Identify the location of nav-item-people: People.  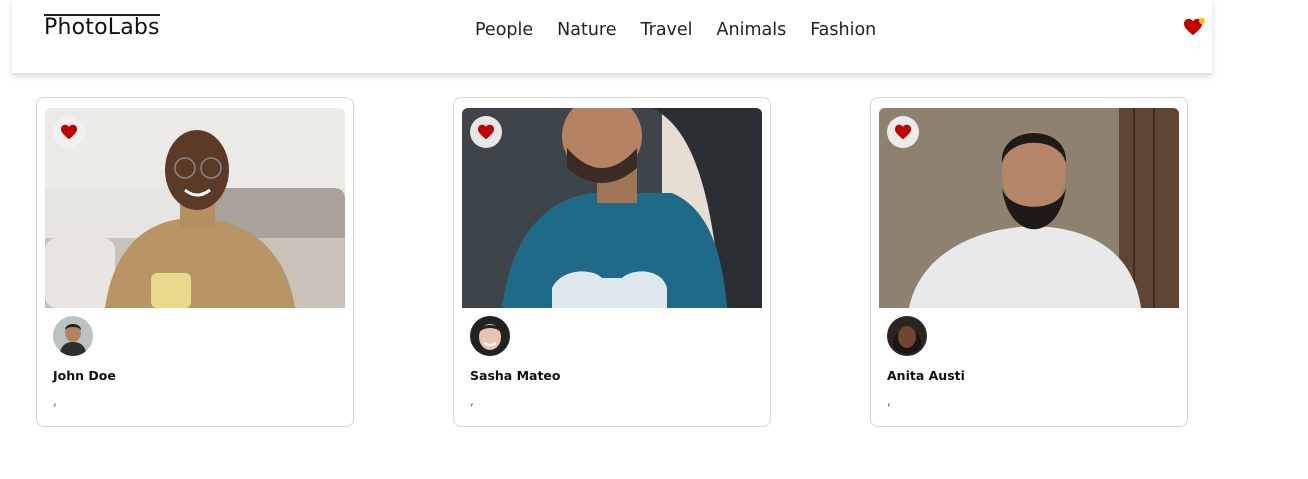
(504, 30).